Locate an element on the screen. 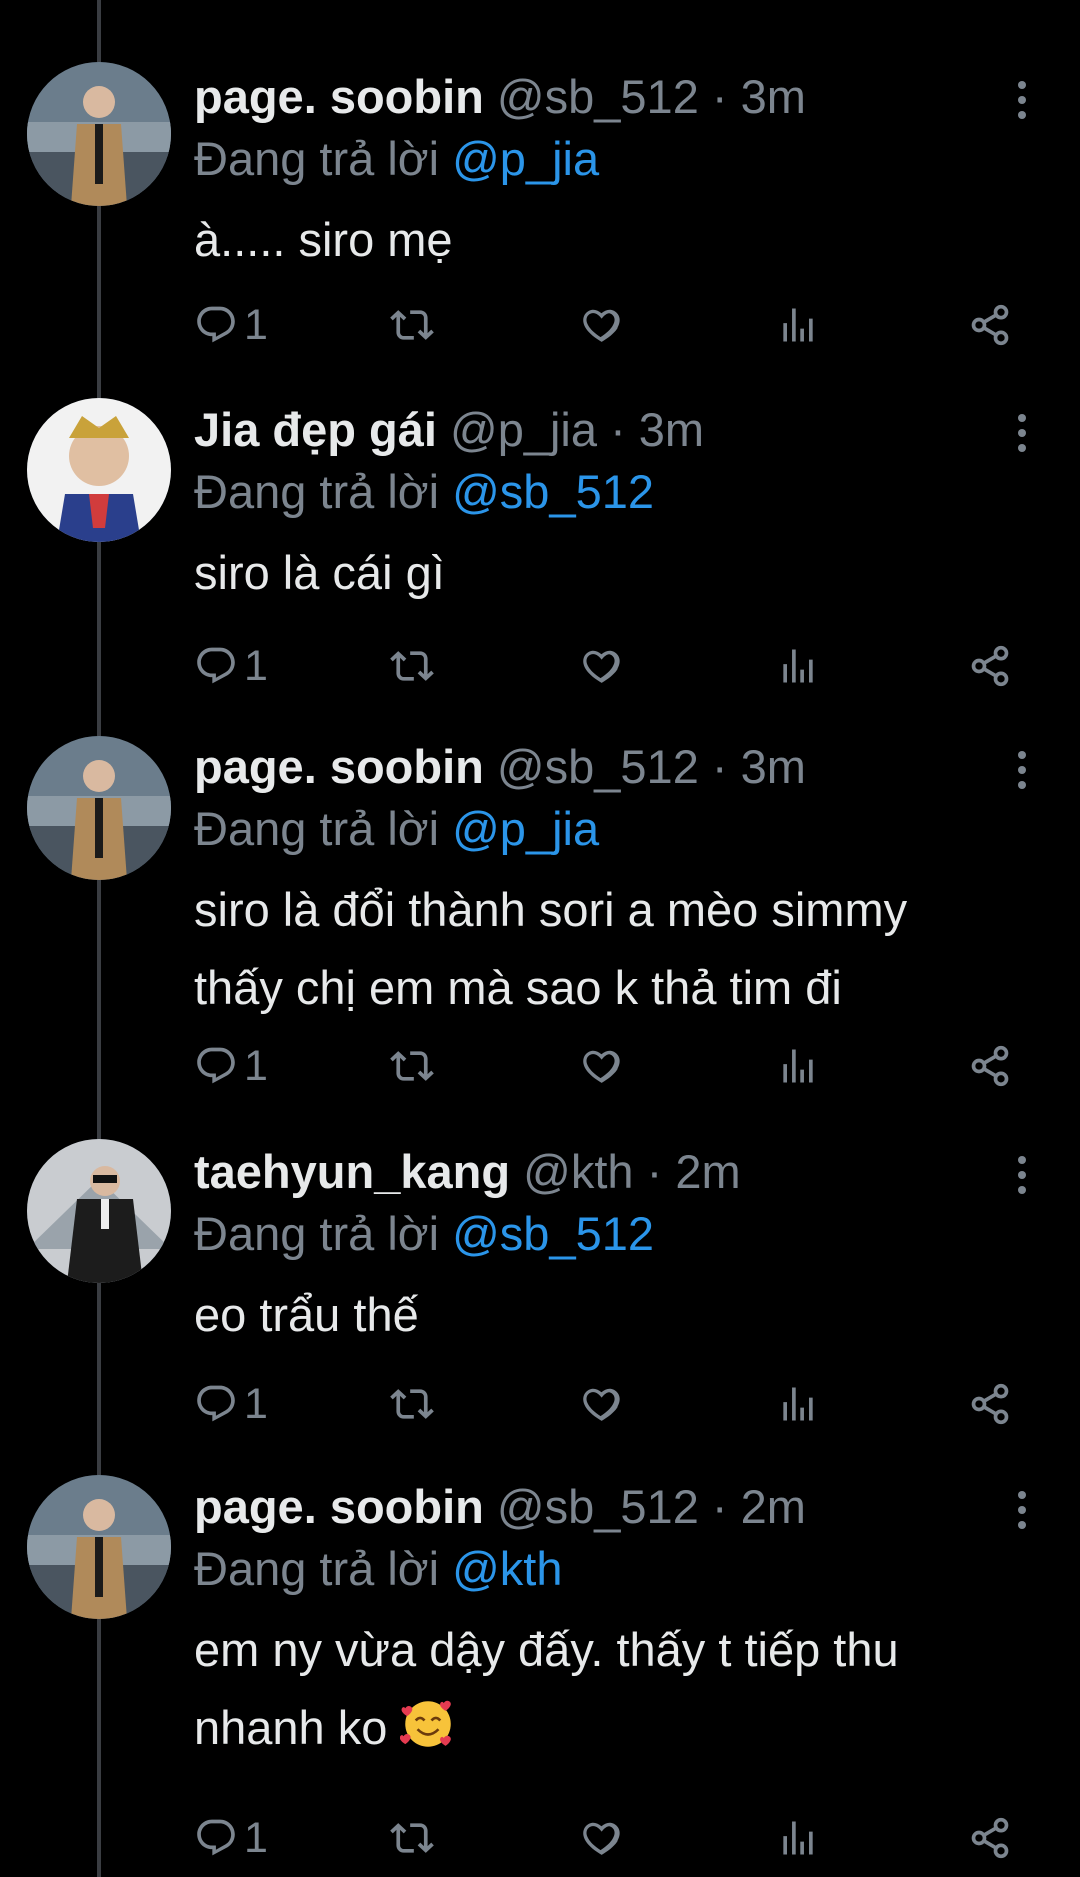 Image resolution: width=1080 pixels, height=1877 pixels. tweet-header: page. soobin @sb_512 · 3m is located at coordinates (500, 97).